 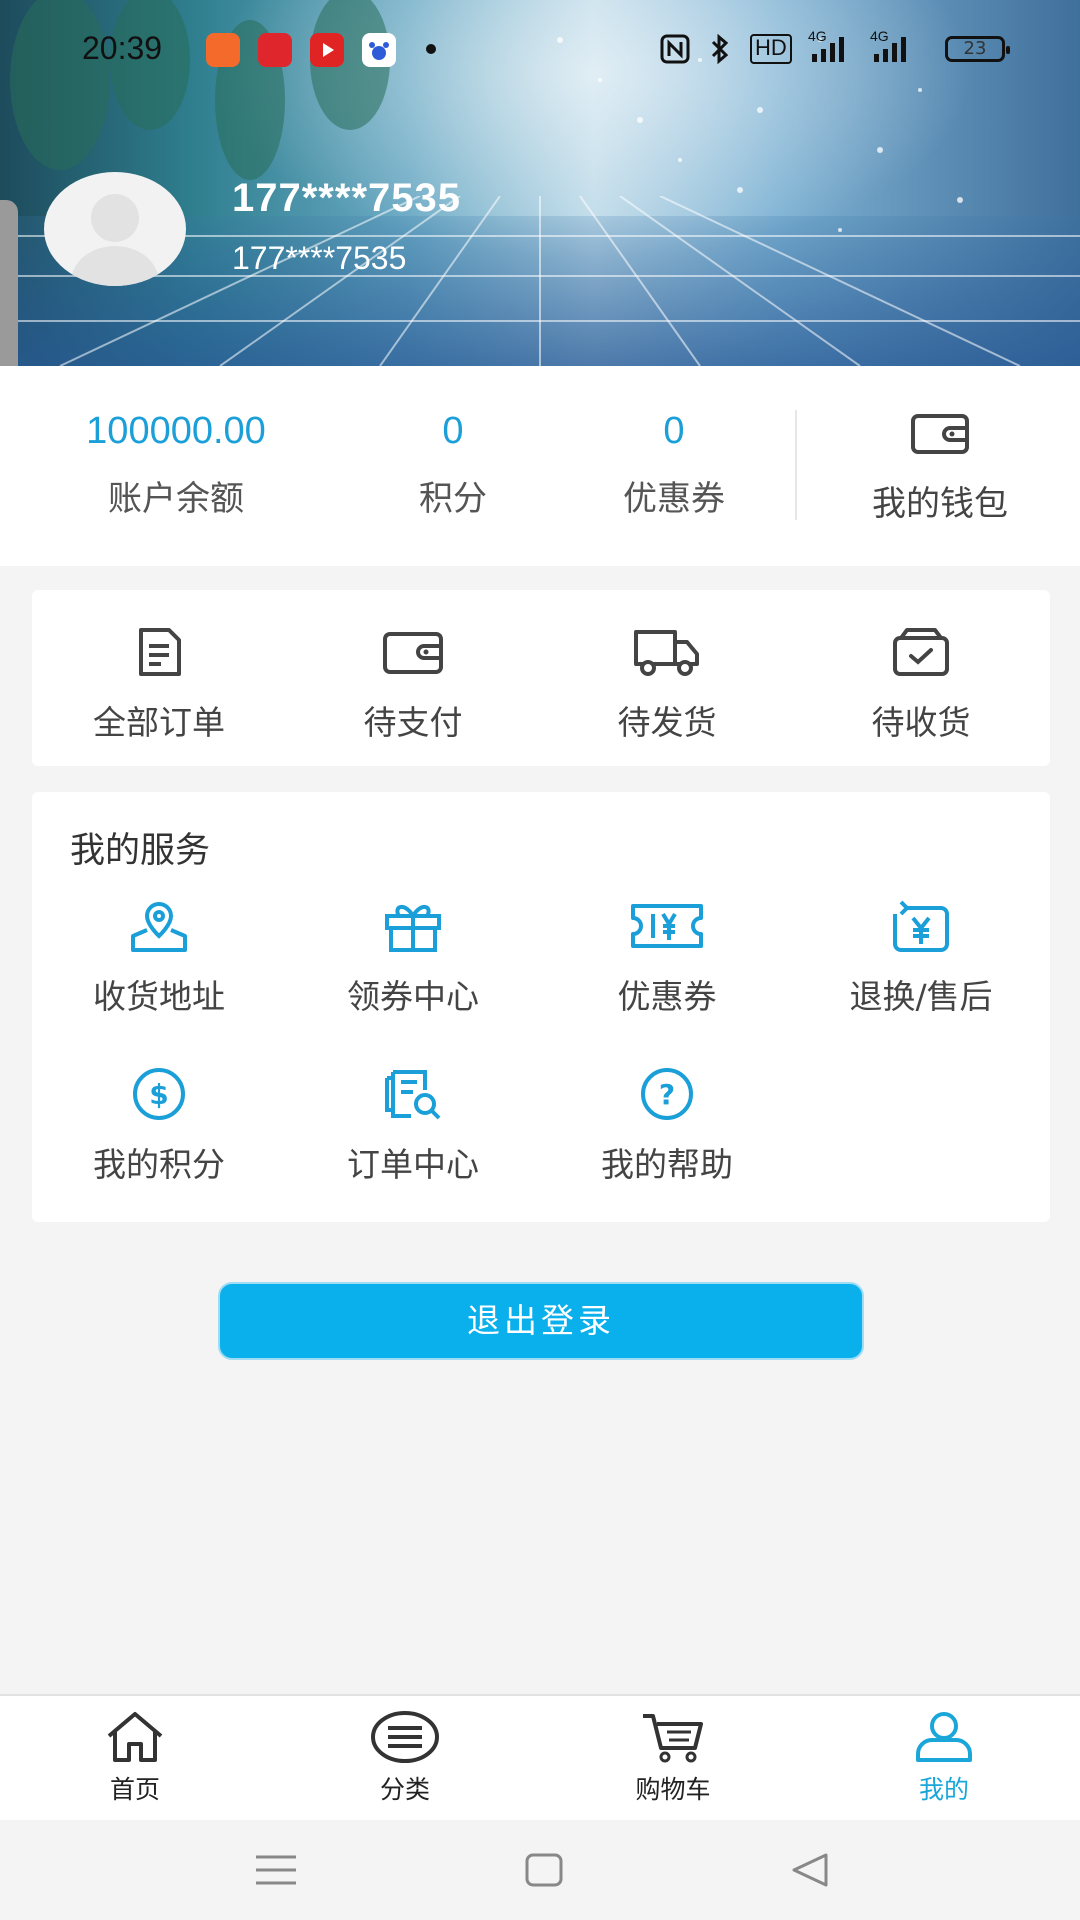 What do you see at coordinates (319, 258) in the screenshot?
I see `user-phone: 177****7535` at bounding box center [319, 258].